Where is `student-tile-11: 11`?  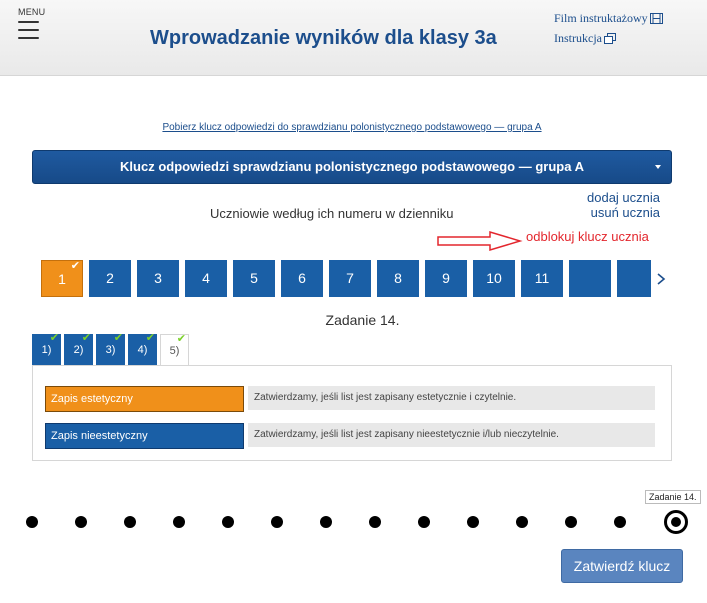
student-tile-11: 11 is located at coordinates (542, 278).